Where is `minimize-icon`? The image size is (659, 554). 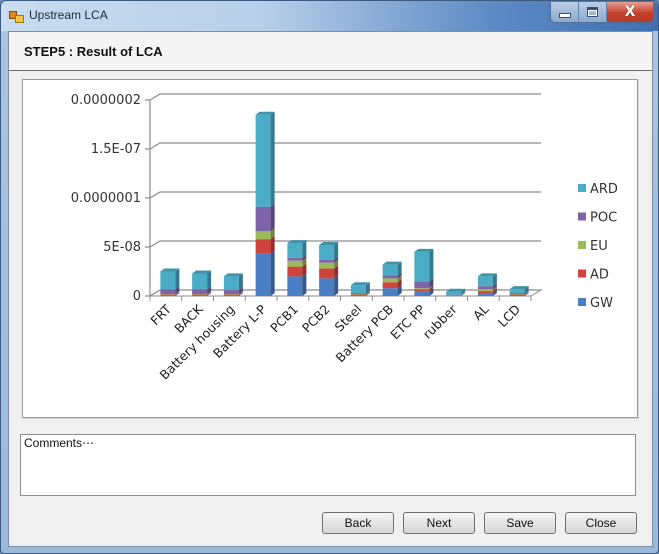
minimize-icon is located at coordinates (564, 15).